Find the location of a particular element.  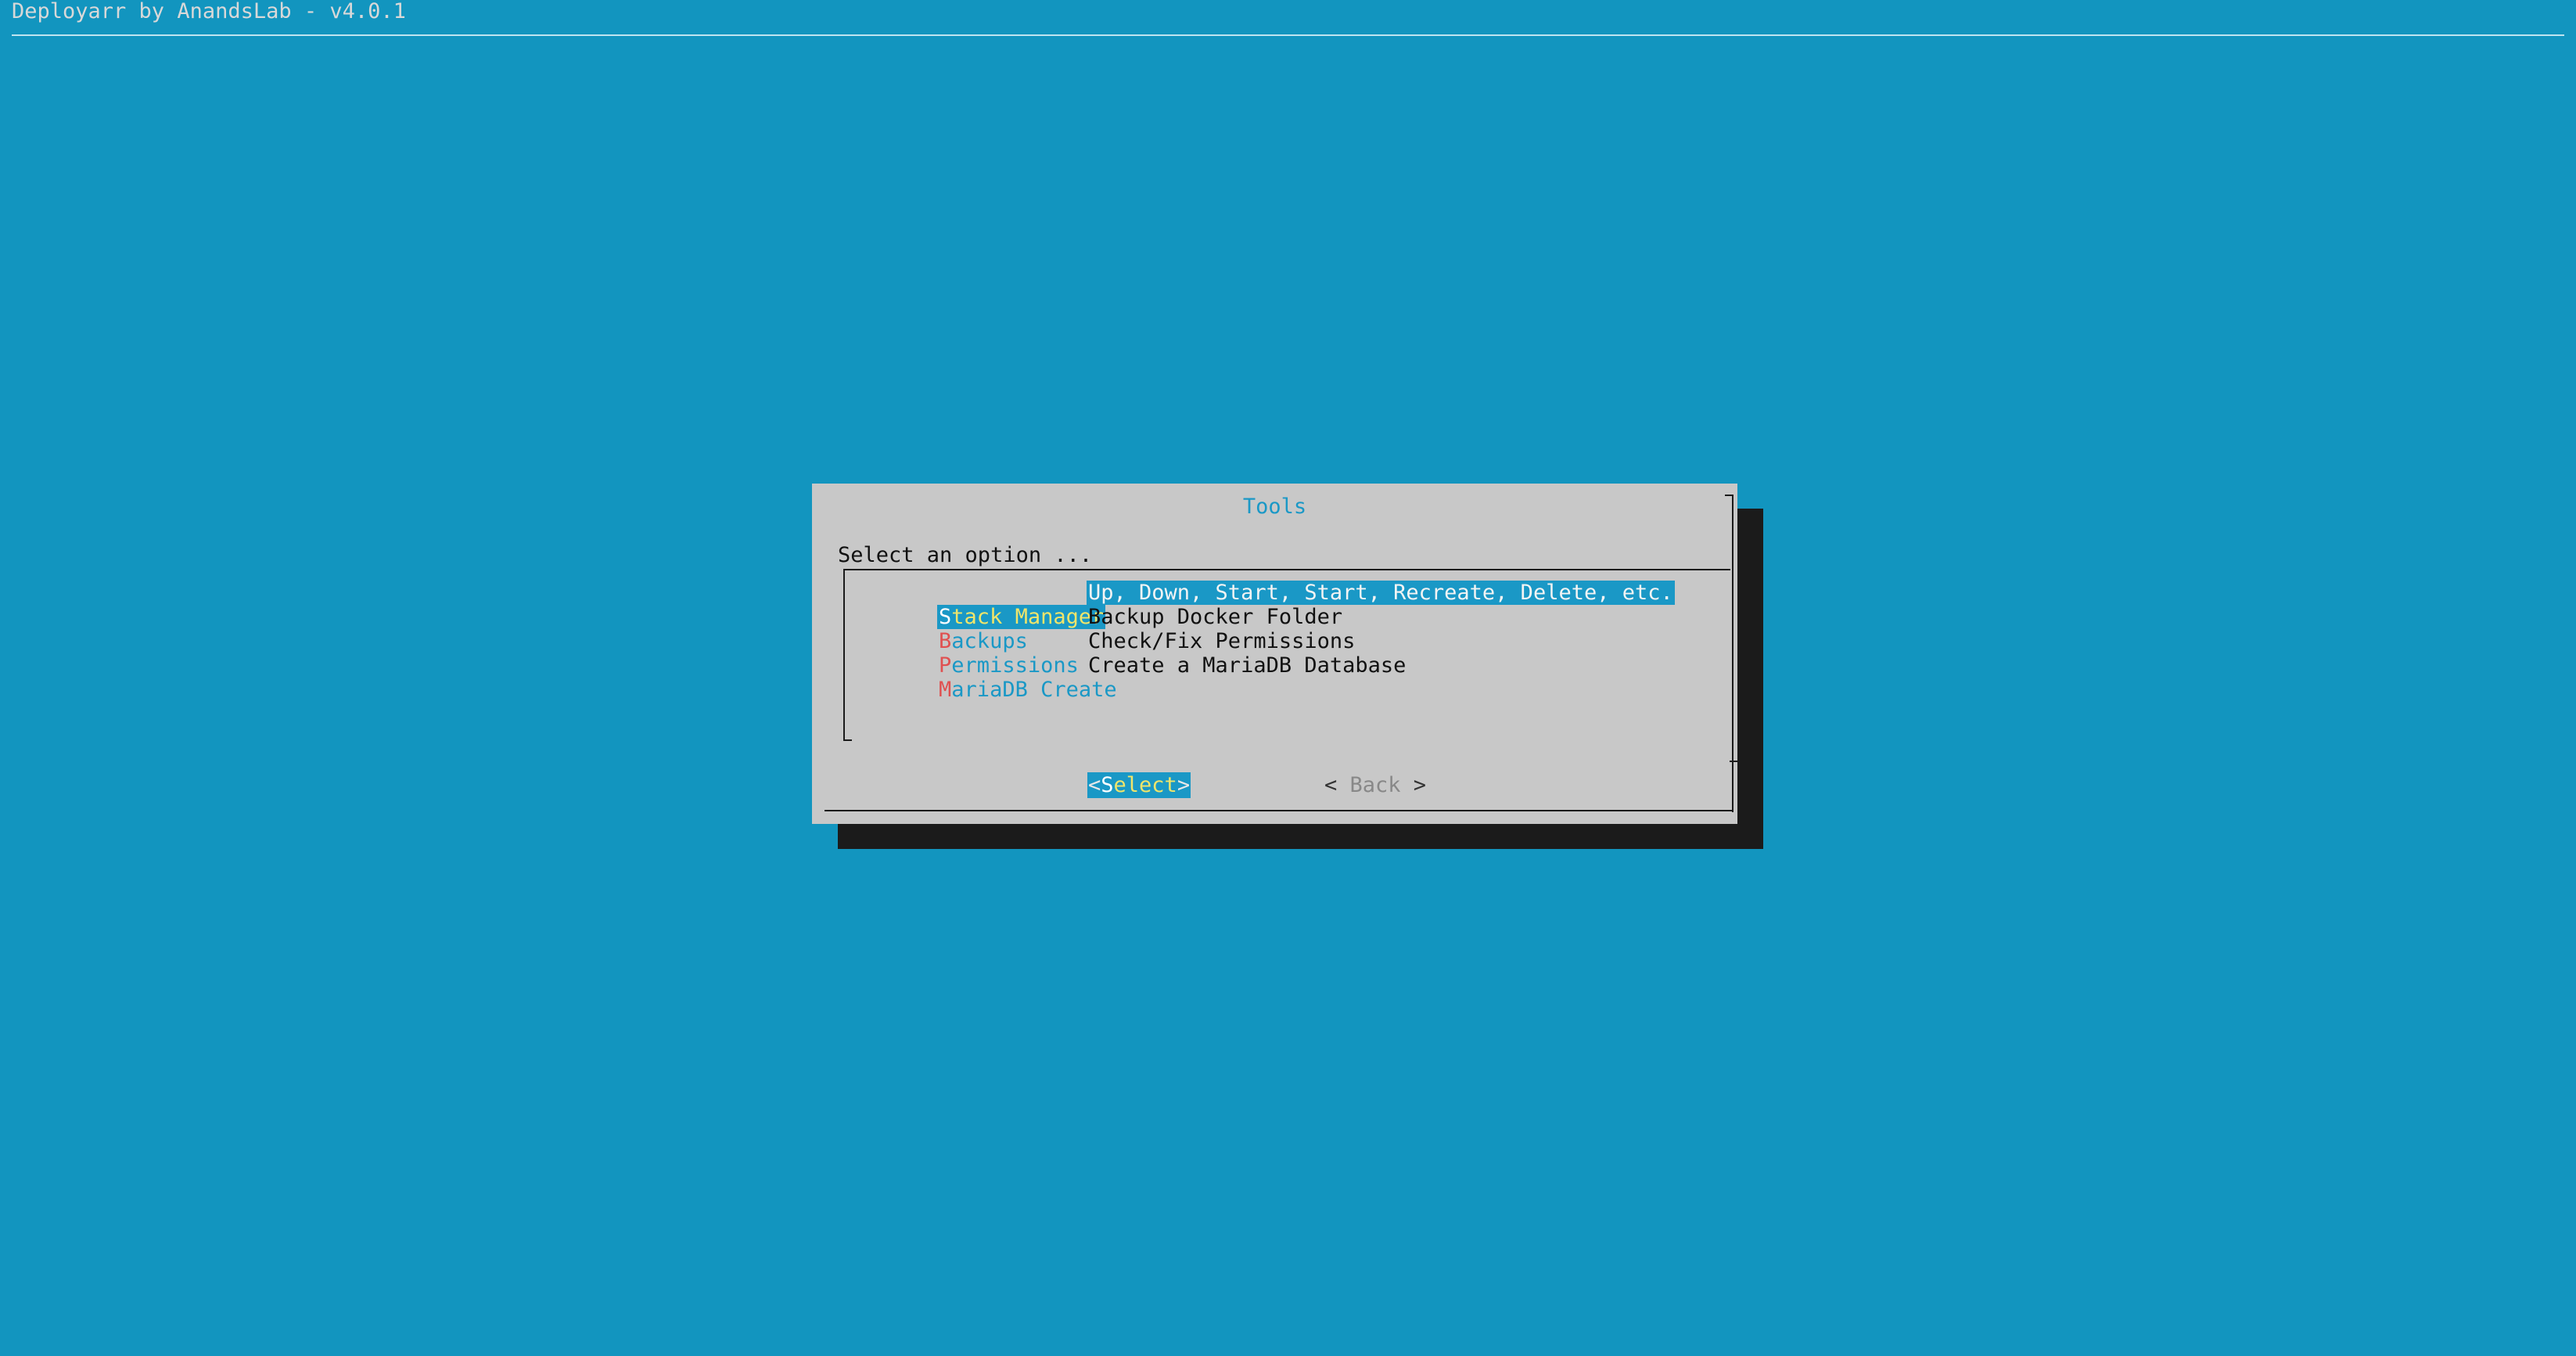

menu-item-tag: MariaDB Create is located at coordinates (1028, 690).